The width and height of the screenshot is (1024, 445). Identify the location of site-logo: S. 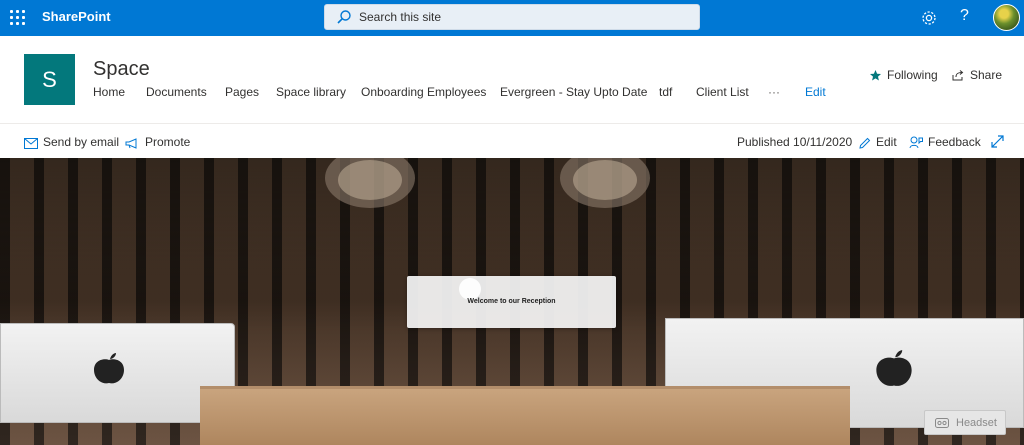
(49, 79).